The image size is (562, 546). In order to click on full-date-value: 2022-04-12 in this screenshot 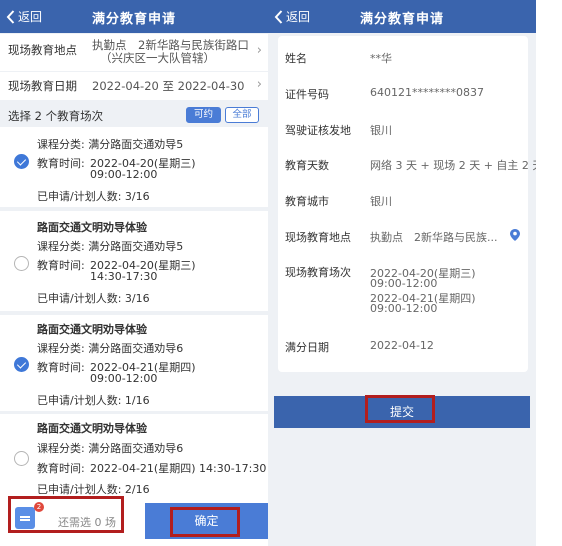, I will do `click(402, 345)`.